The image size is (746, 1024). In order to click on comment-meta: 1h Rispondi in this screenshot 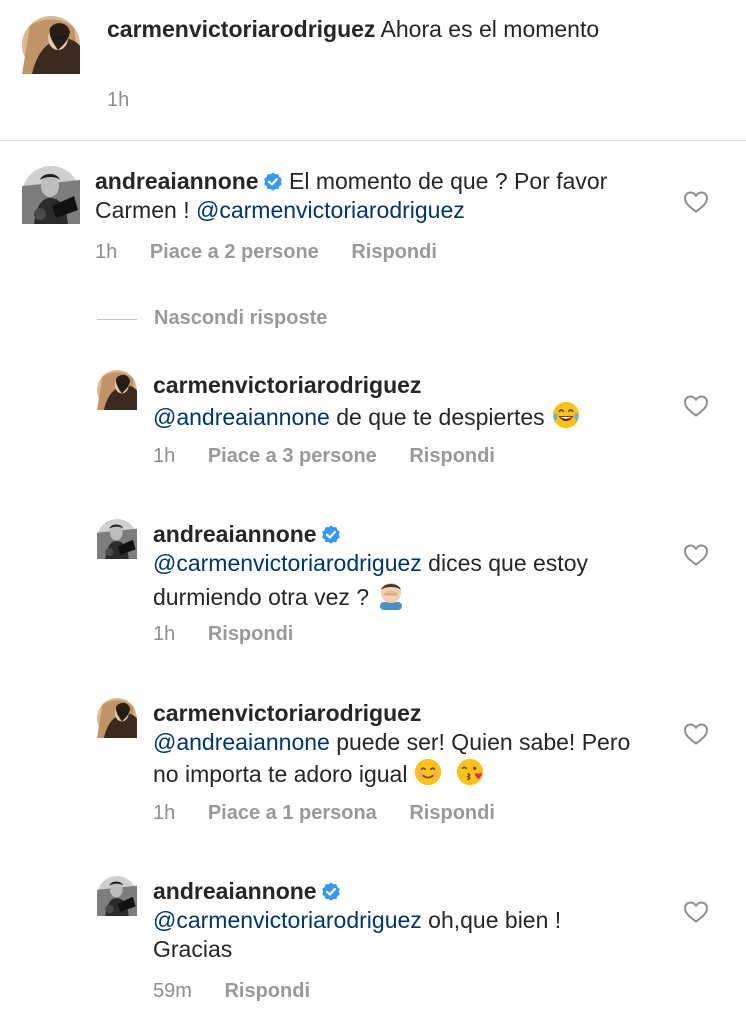, I will do `click(236, 634)`.